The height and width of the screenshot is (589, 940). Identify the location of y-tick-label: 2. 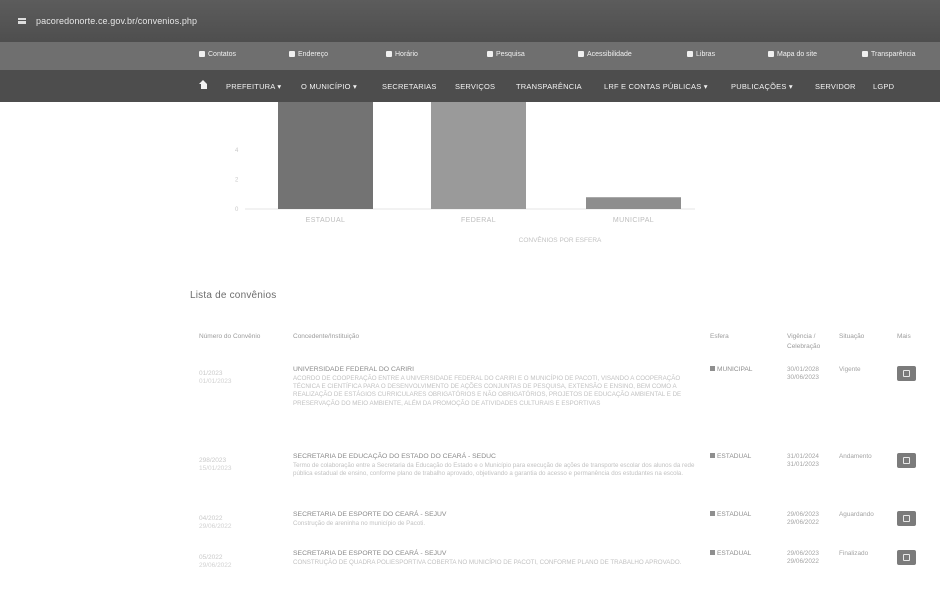
(237, 181).